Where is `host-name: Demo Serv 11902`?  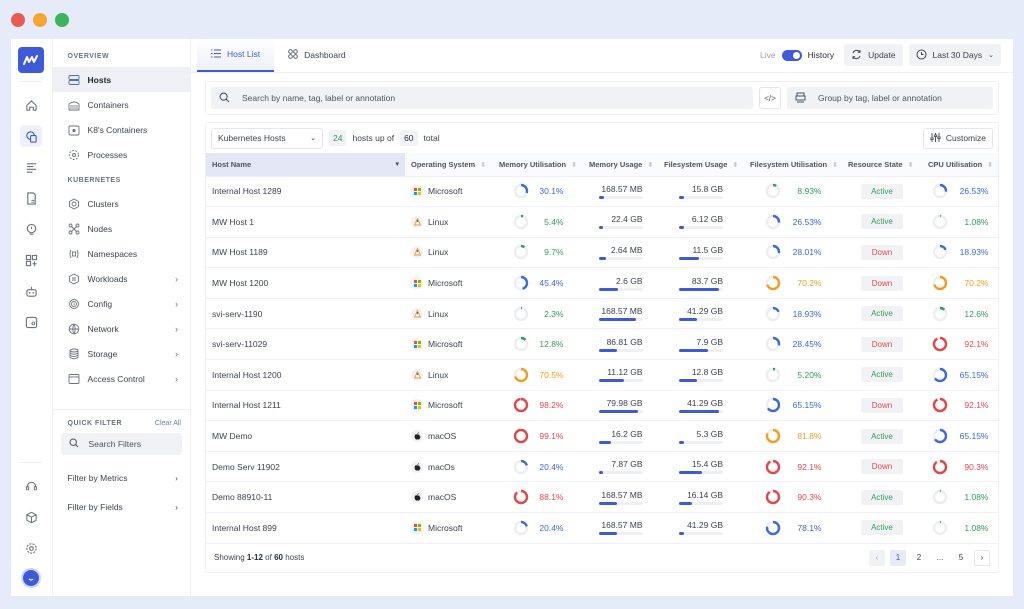 host-name: Demo Serv 11902 is located at coordinates (246, 467).